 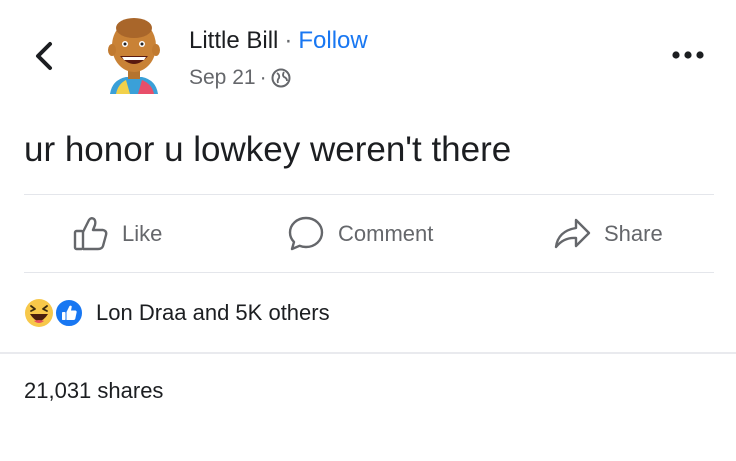 What do you see at coordinates (306, 233) in the screenshot?
I see `comment-icon` at bounding box center [306, 233].